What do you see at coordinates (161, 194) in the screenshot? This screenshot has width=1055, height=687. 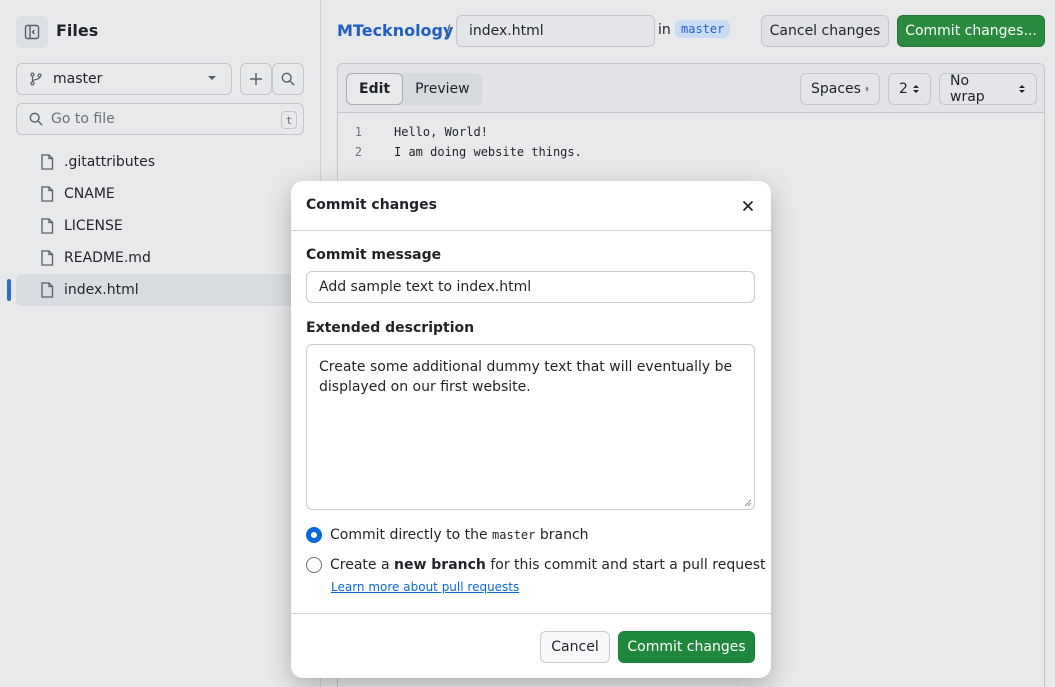 I see `file-item-cname: CNAME` at bounding box center [161, 194].